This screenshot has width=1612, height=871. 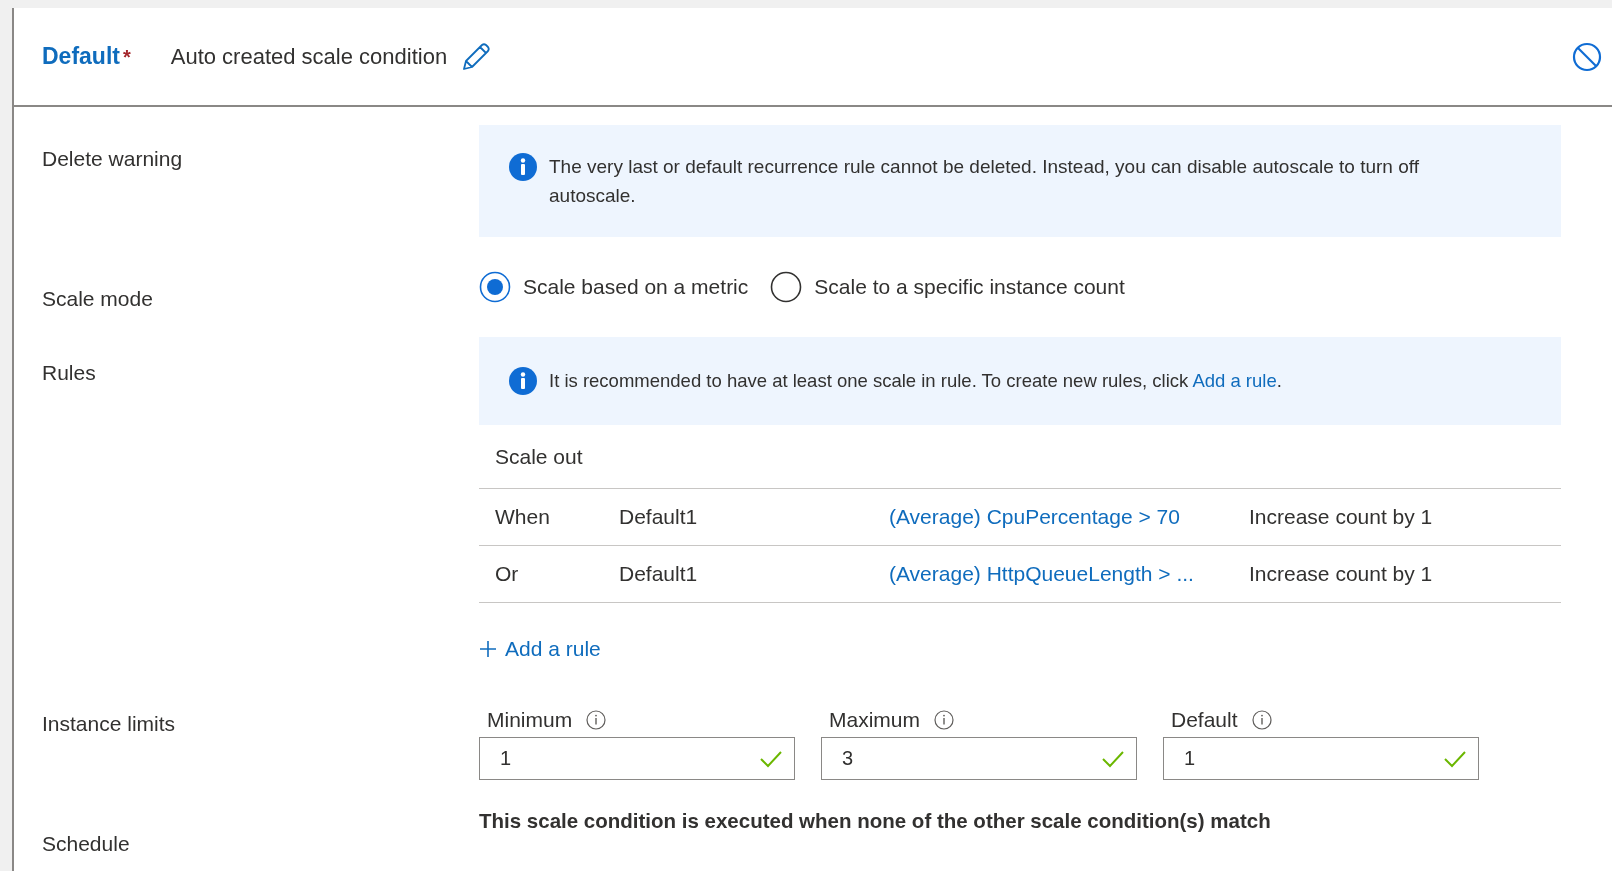 What do you see at coordinates (488, 648) in the screenshot?
I see `plus-icon` at bounding box center [488, 648].